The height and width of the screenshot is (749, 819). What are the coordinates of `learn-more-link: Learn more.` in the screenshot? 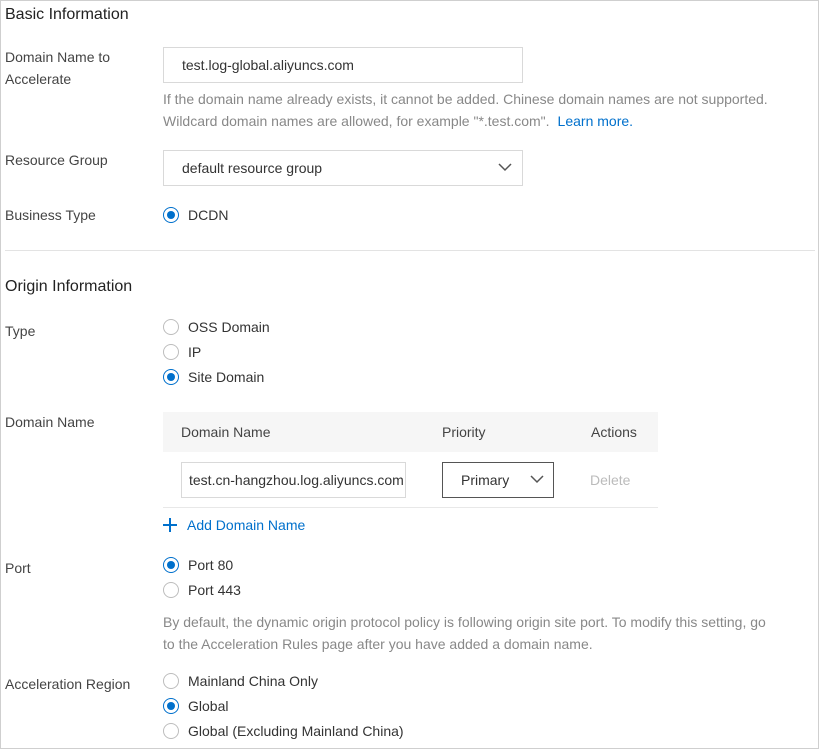 It's located at (595, 121).